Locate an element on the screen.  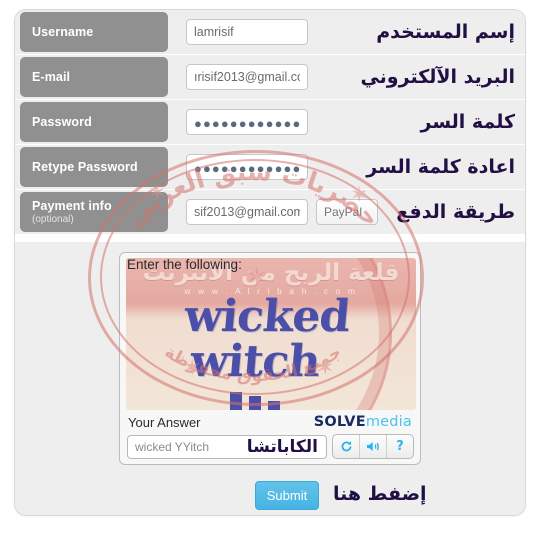
captcha-word-line2: witch is located at coordinates (255, 361).